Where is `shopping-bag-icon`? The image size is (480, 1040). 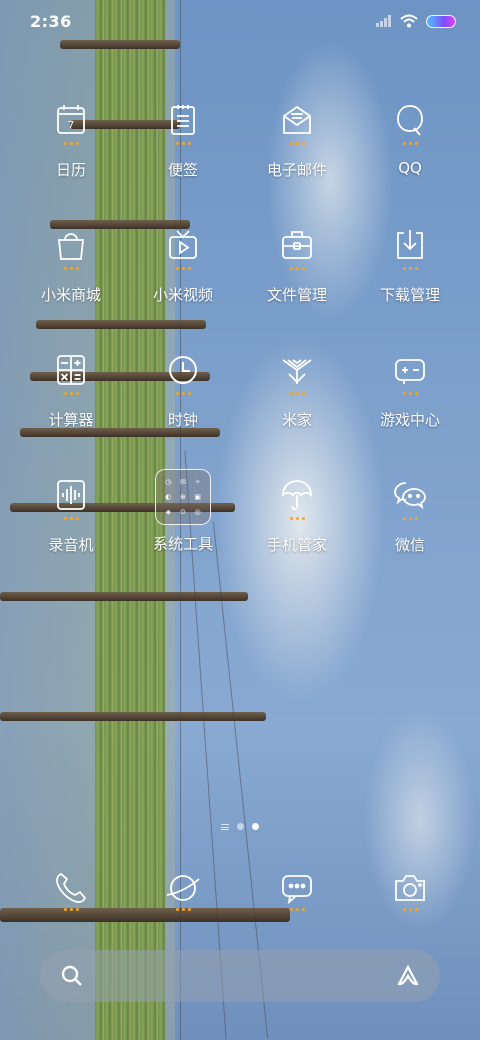 shopping-bag-icon is located at coordinates (71, 245).